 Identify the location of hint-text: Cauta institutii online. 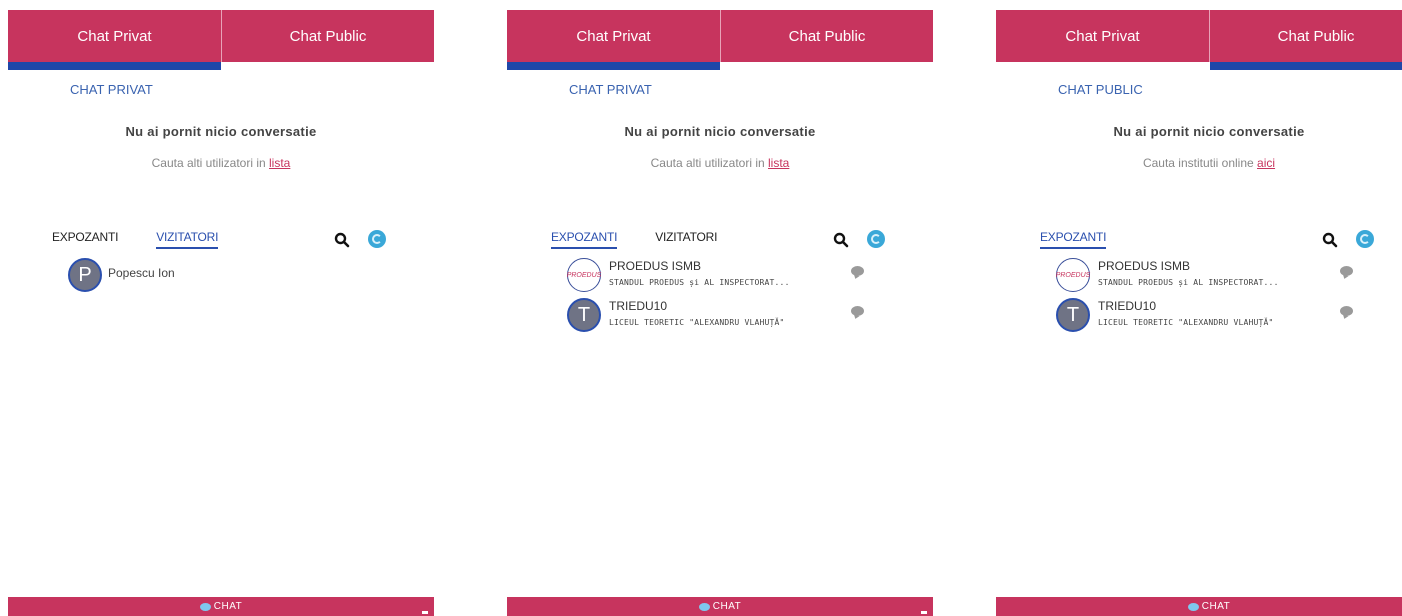
(1200, 163).